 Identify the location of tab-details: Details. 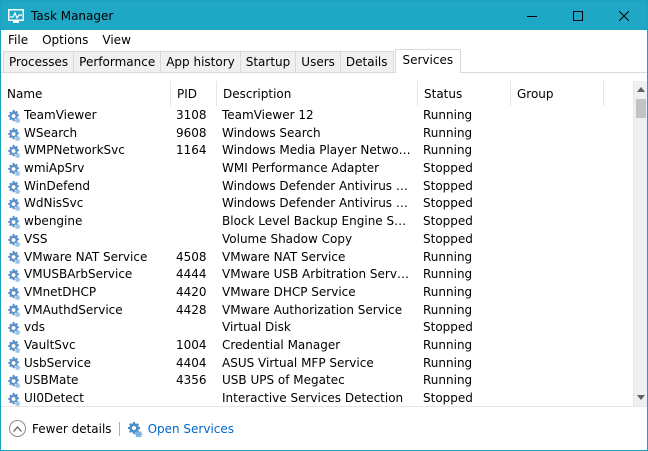
(366, 61).